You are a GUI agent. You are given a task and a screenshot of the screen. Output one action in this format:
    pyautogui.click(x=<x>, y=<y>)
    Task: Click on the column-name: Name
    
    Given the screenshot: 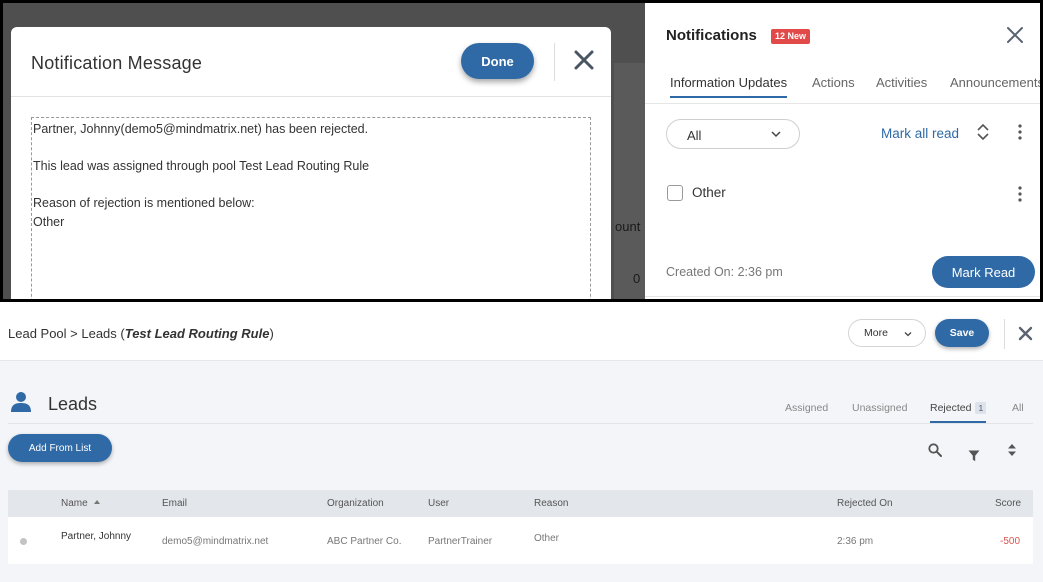 What is the action you would take?
    pyautogui.click(x=80, y=503)
    